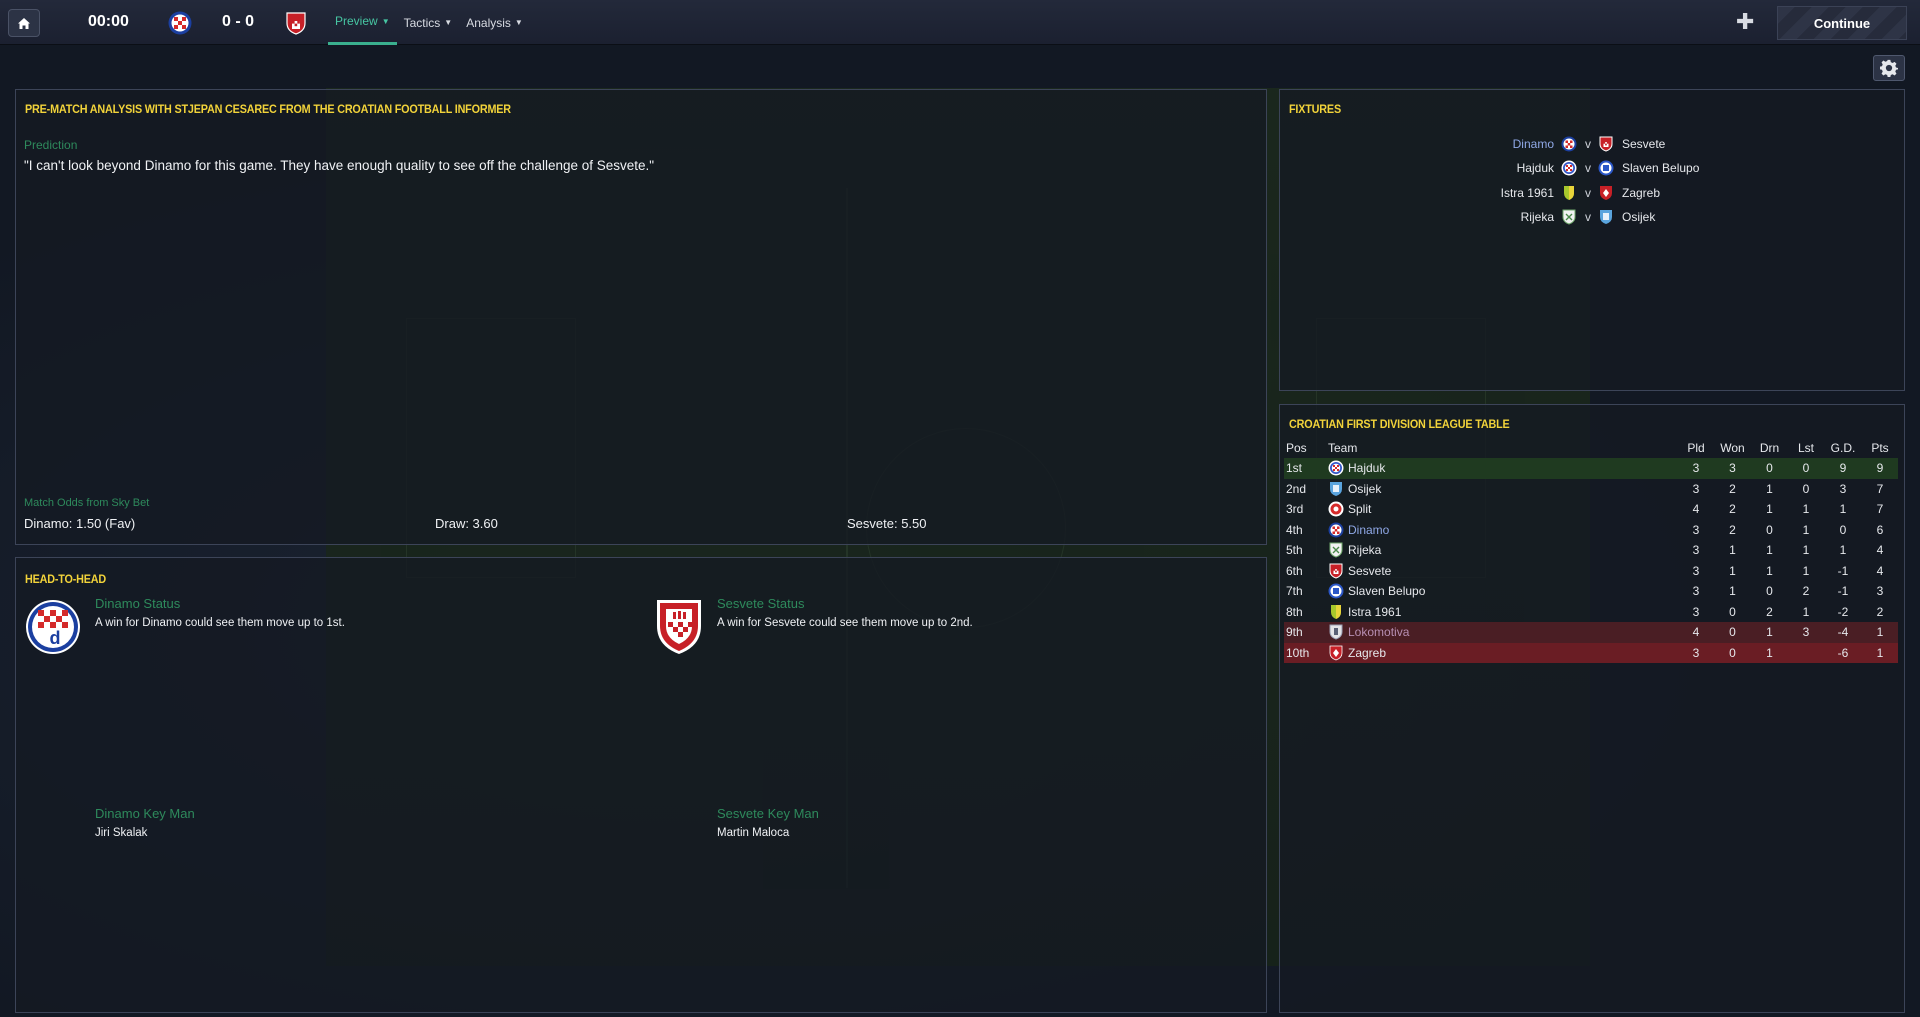 The image size is (1920, 1017). Describe the element at coordinates (1880, 448) in the screenshot. I see `col-pts: Pts` at that location.